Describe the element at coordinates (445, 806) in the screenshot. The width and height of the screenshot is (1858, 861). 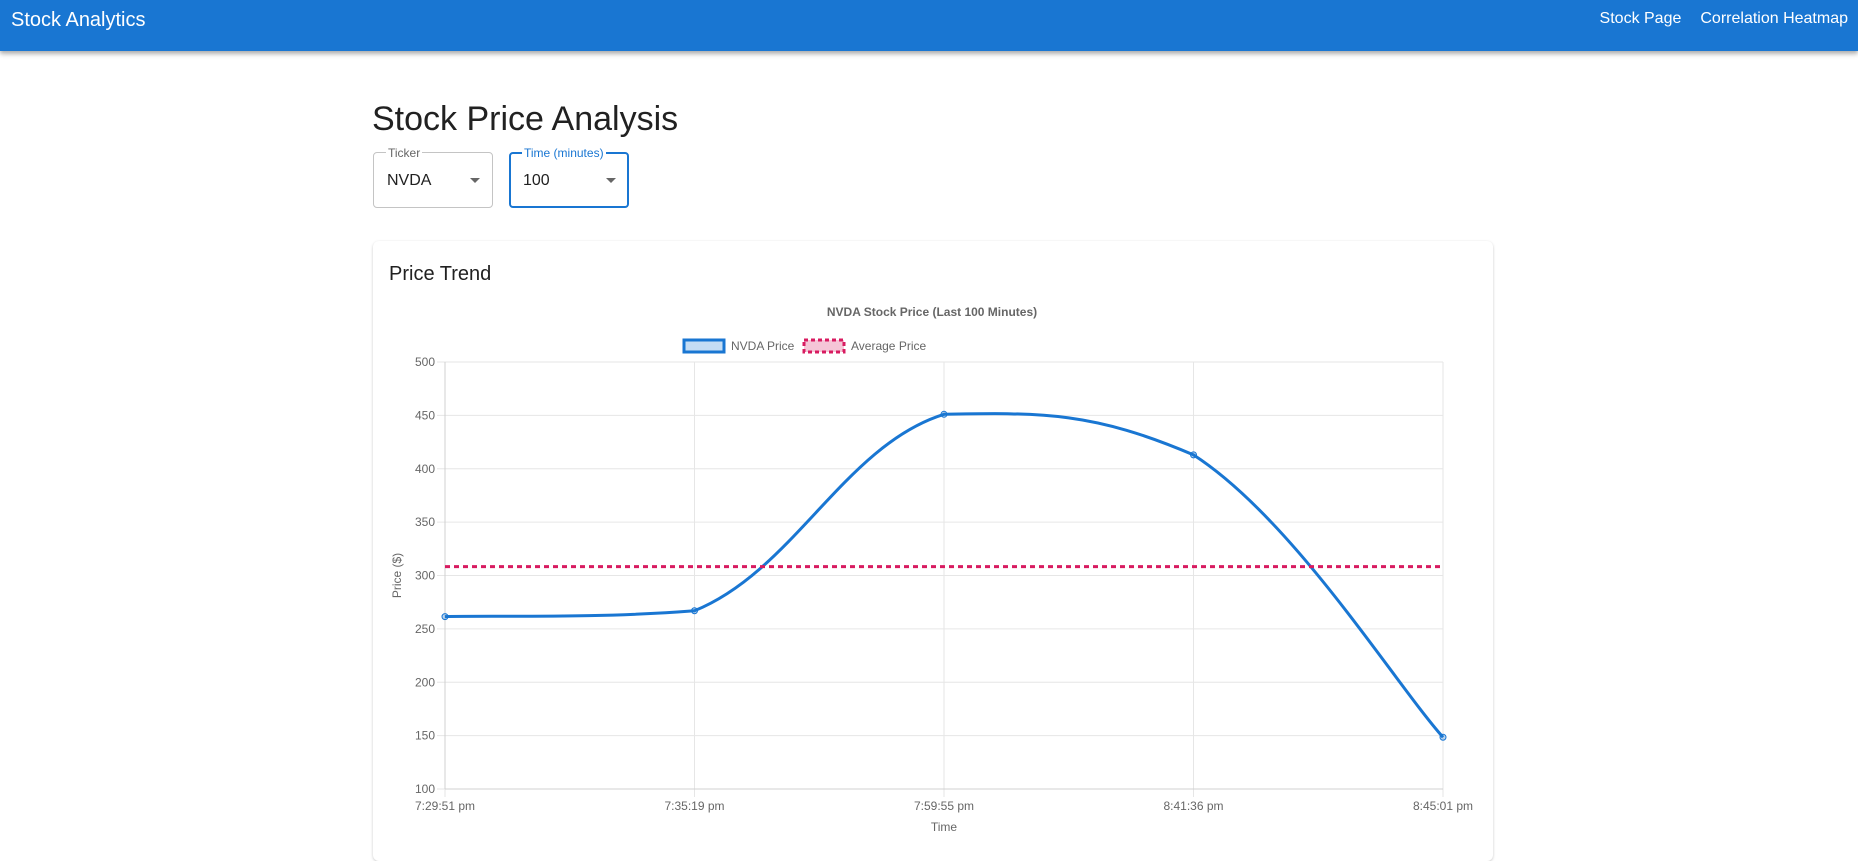
I see `x-tick-label: 7:29:51 pm` at that location.